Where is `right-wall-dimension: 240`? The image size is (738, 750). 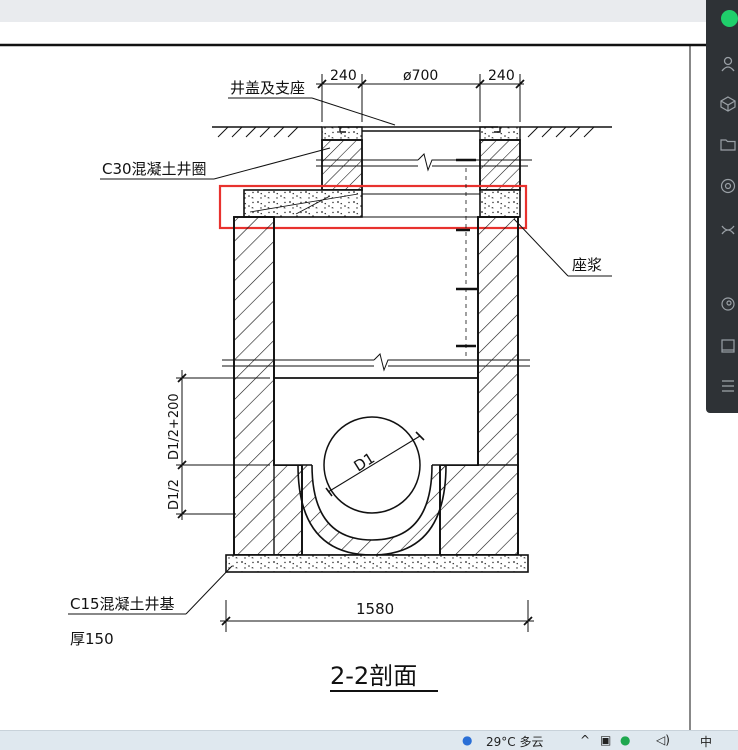 right-wall-dimension: 240 is located at coordinates (501, 76).